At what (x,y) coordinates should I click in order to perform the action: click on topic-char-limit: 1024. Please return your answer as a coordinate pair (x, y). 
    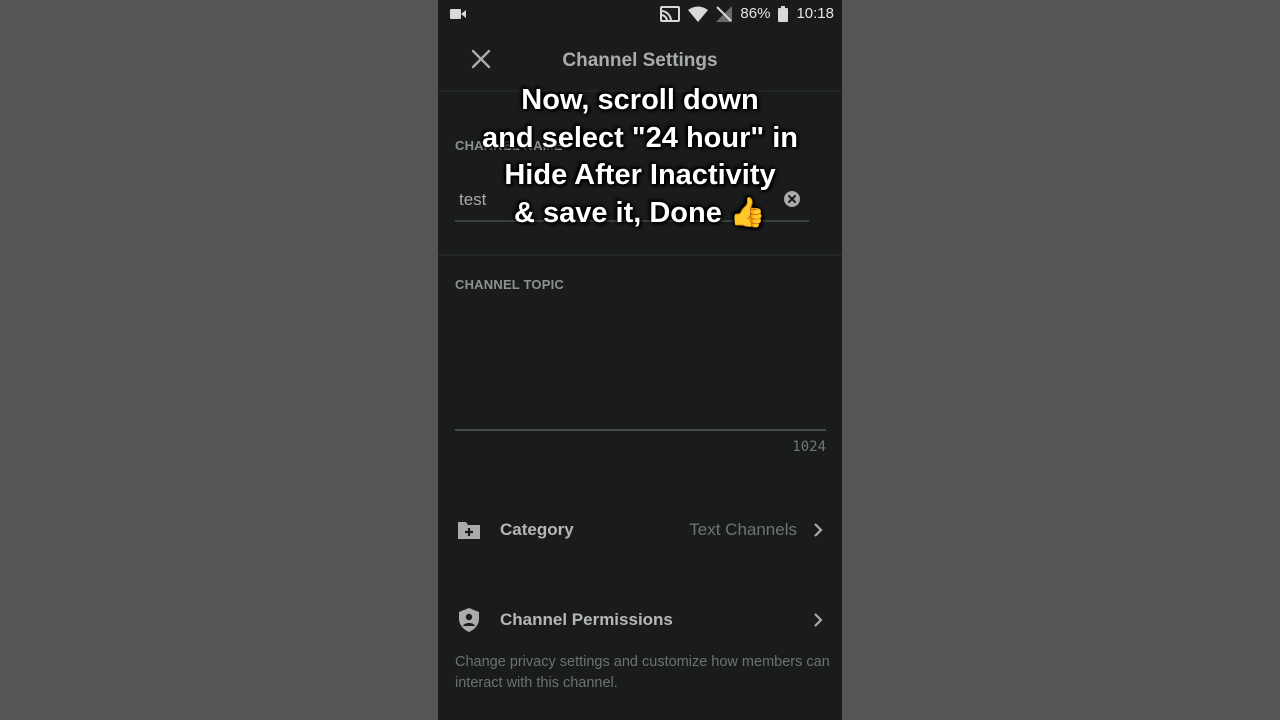
    Looking at the image, I should click on (809, 447).